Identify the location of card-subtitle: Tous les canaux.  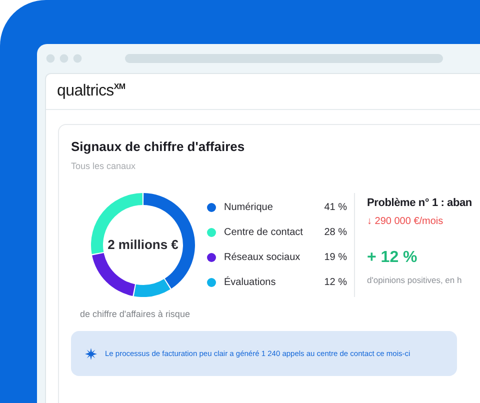
(104, 166).